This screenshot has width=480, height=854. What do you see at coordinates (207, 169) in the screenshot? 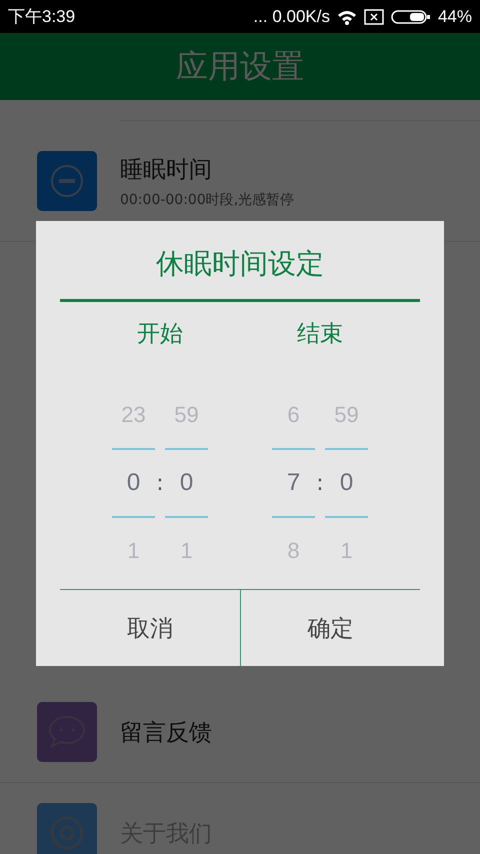
I see `setting-title: 睡眠时间` at bounding box center [207, 169].